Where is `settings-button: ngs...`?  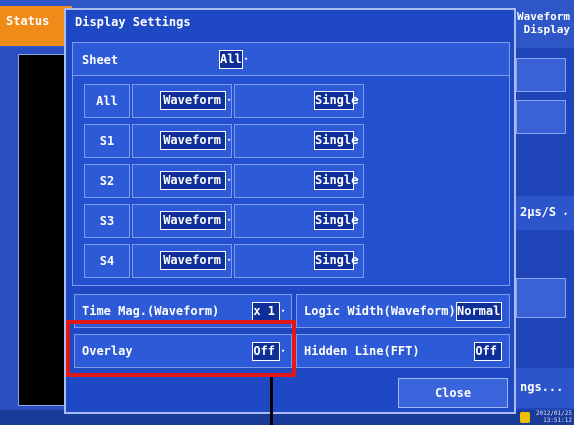
settings-button: ngs... is located at coordinates (543, 388).